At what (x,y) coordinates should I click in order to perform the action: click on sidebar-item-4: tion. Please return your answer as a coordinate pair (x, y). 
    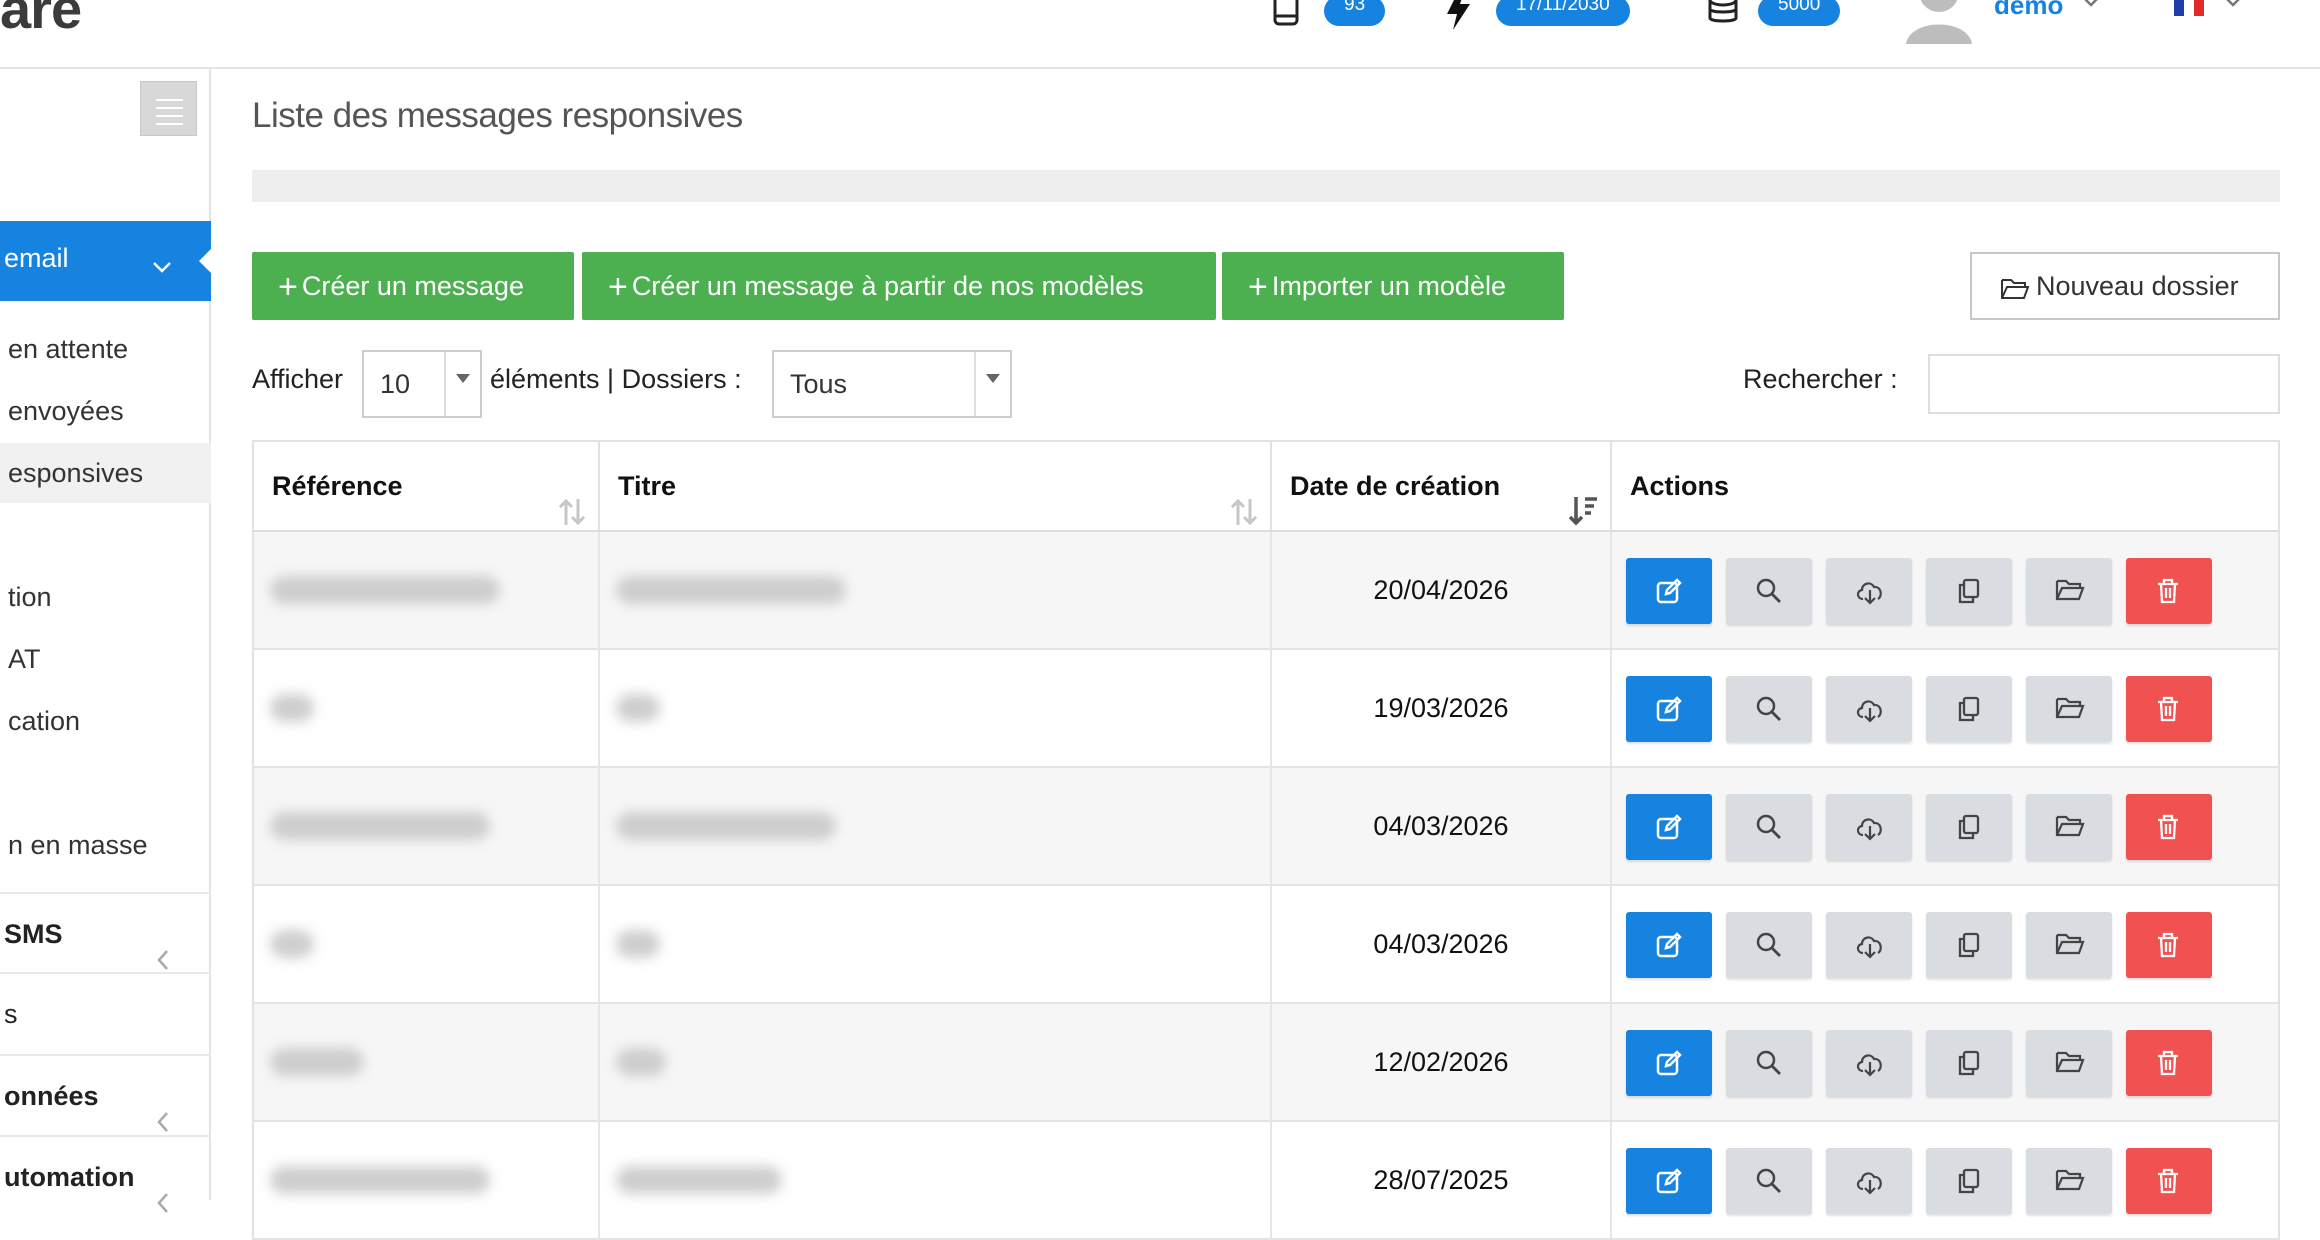
    Looking at the image, I should click on (105, 597).